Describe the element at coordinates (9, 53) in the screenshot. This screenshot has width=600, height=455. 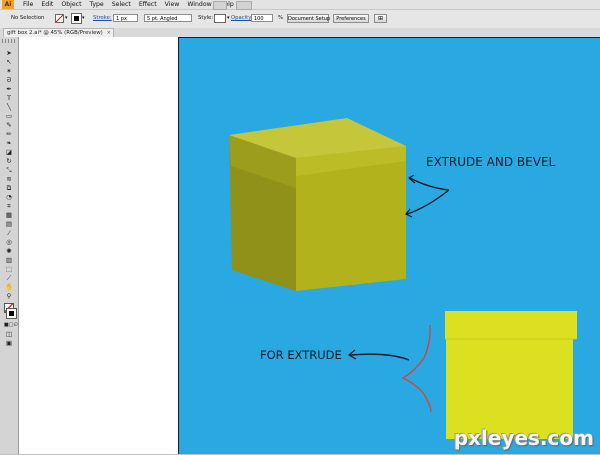
I see `selection-tool-icon: ➤` at that location.